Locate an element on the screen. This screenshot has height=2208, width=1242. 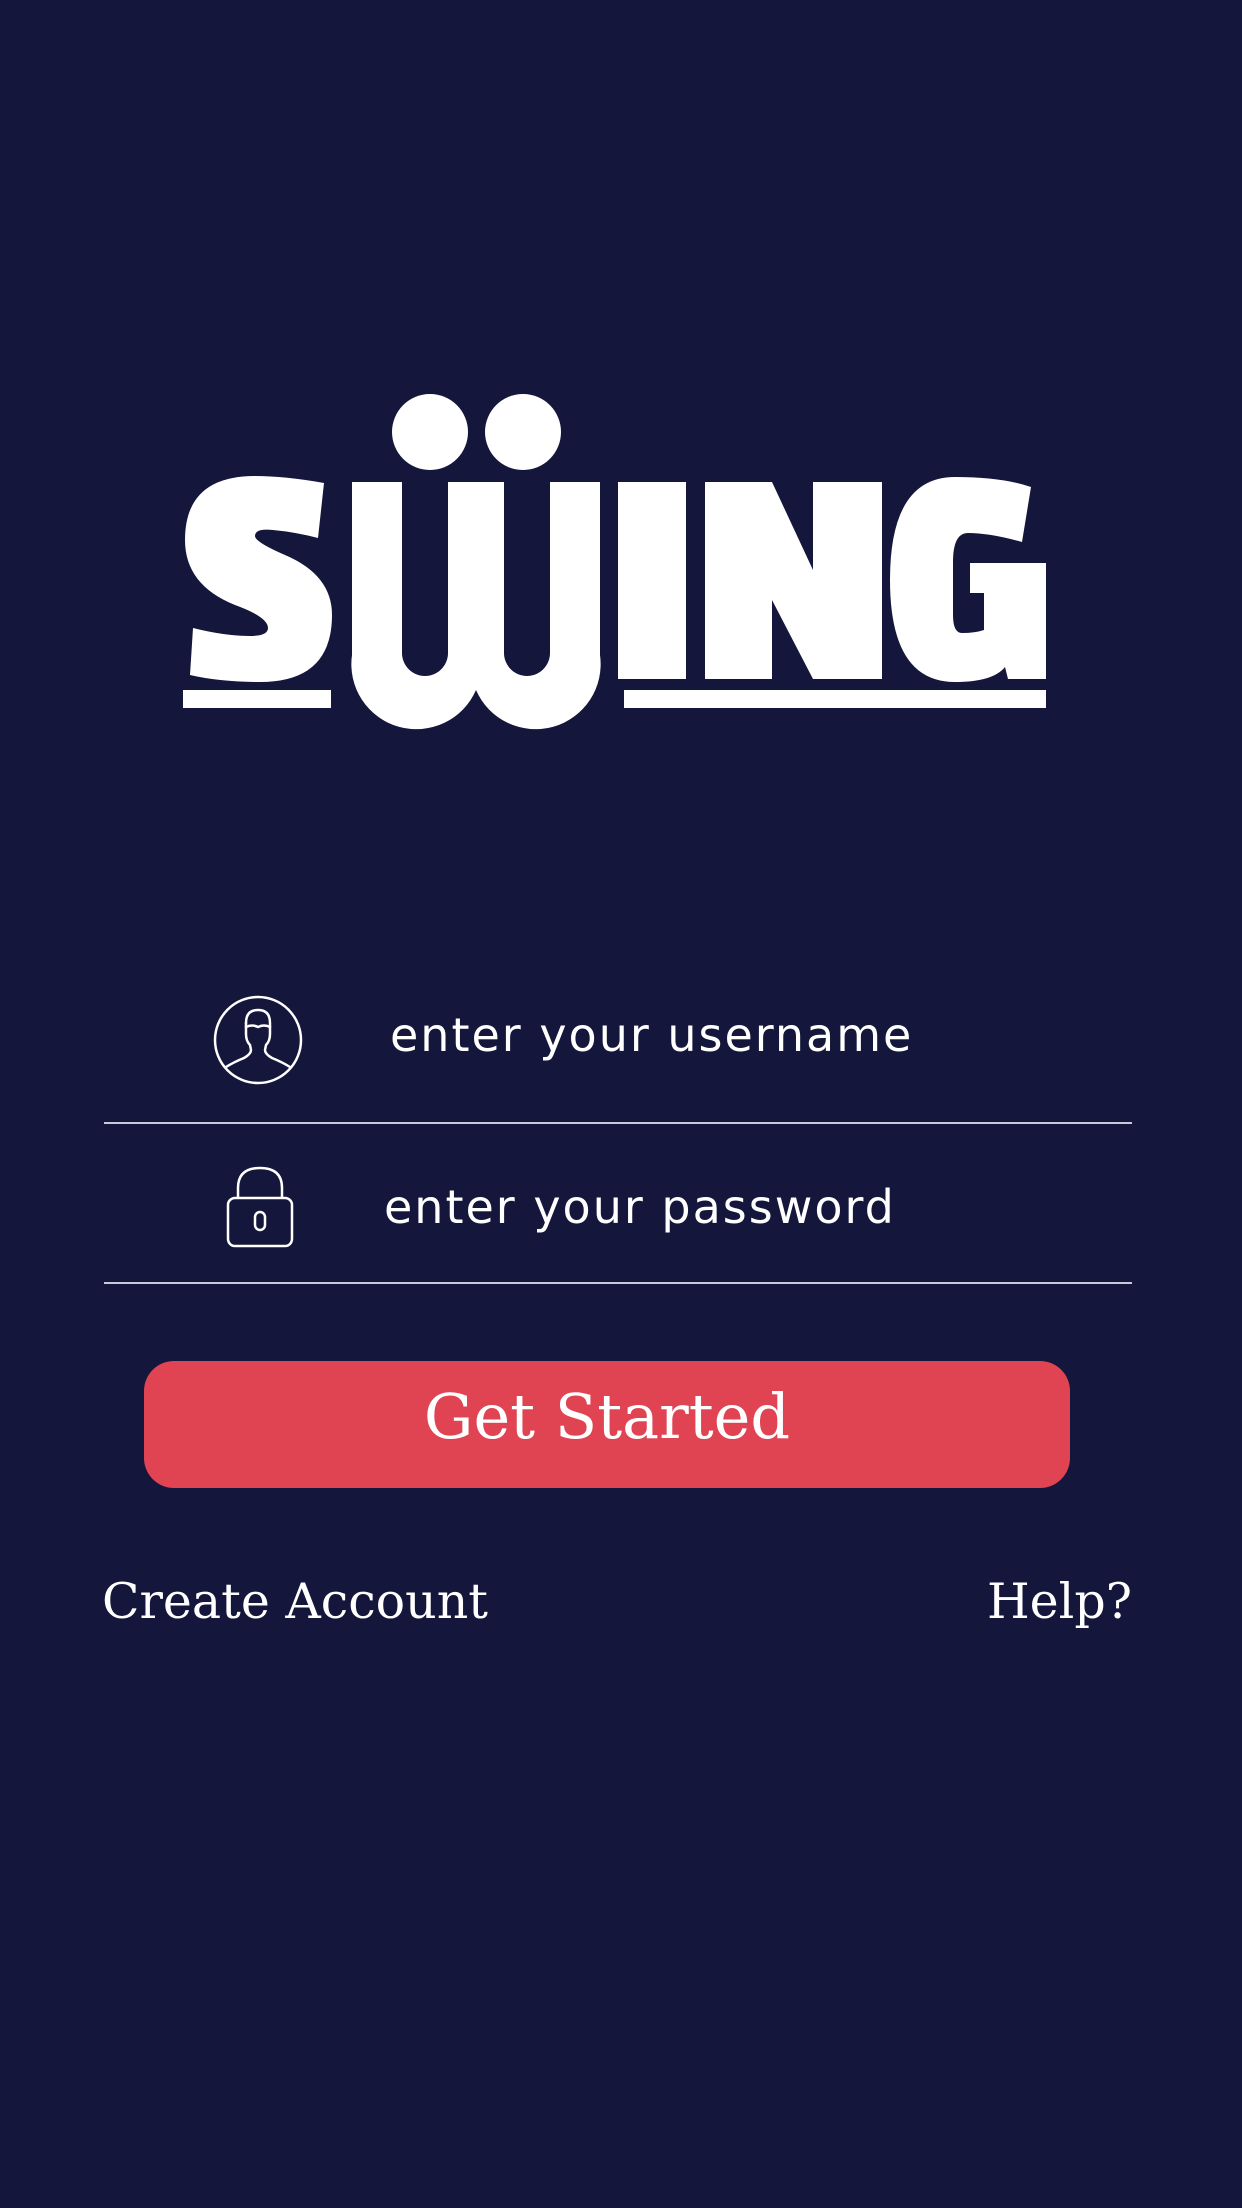
get-started-button: Get Started is located at coordinates (607, 1424).